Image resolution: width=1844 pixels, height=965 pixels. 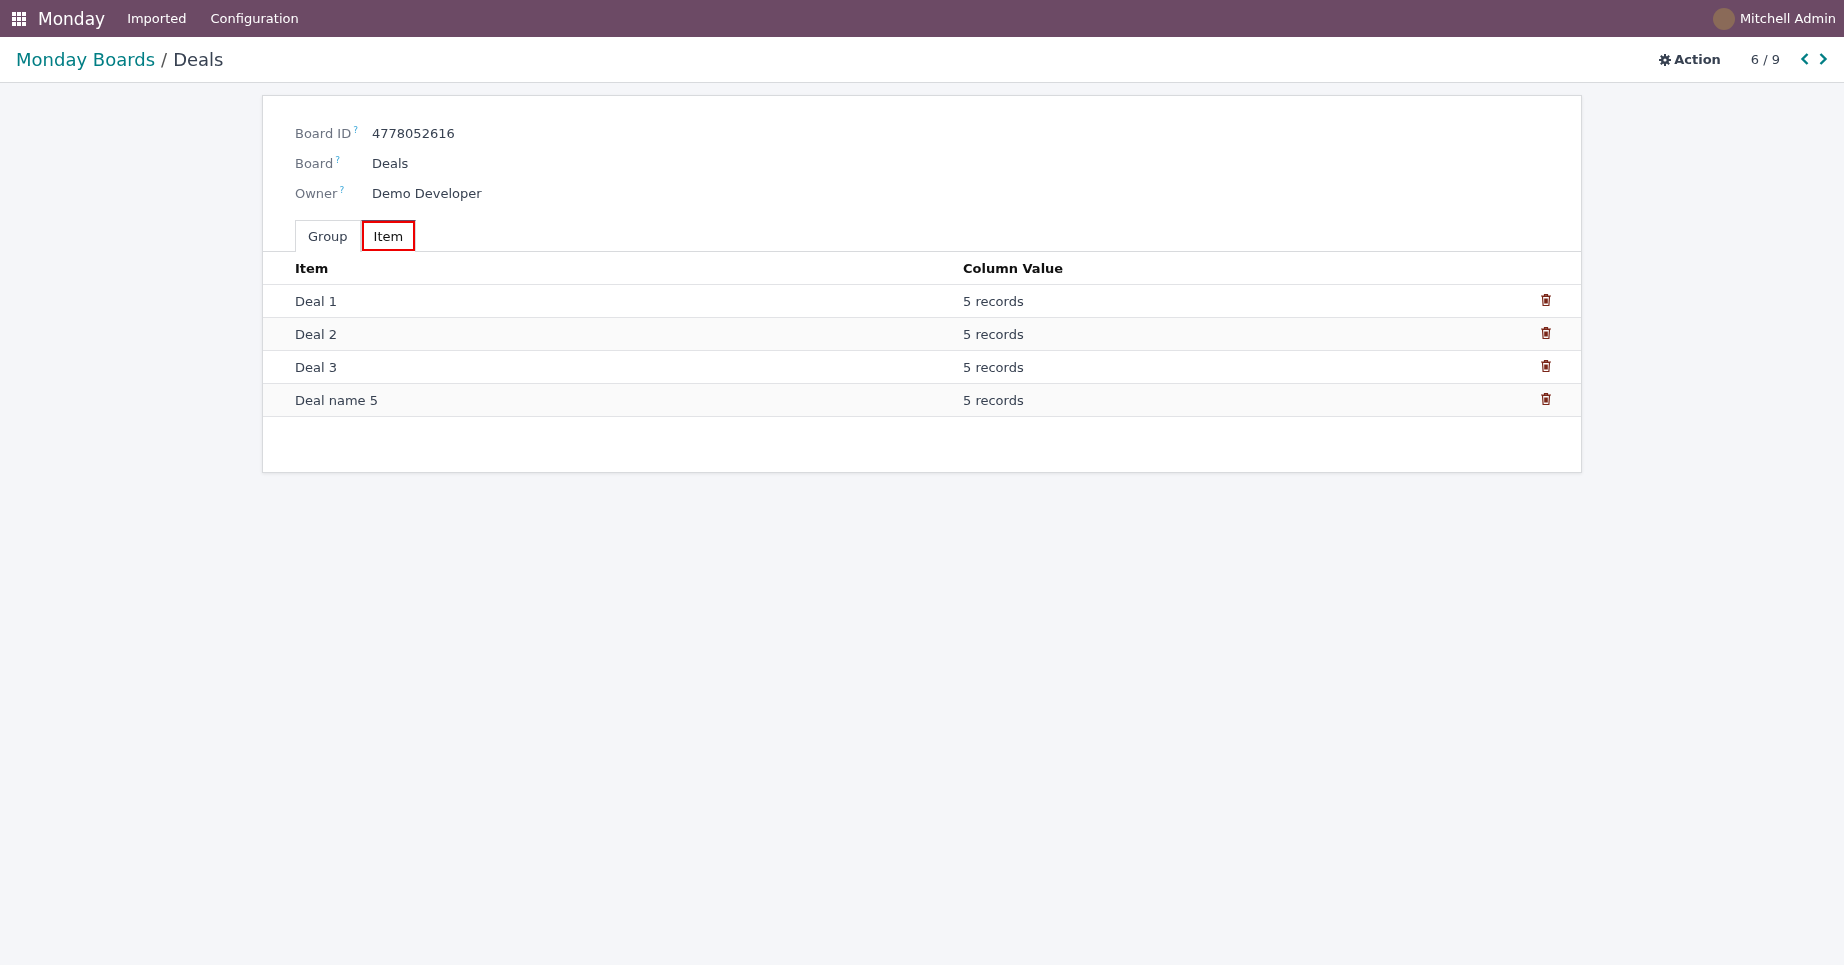 I want to click on breadcrumb-current: Deals, so click(x=198, y=59).